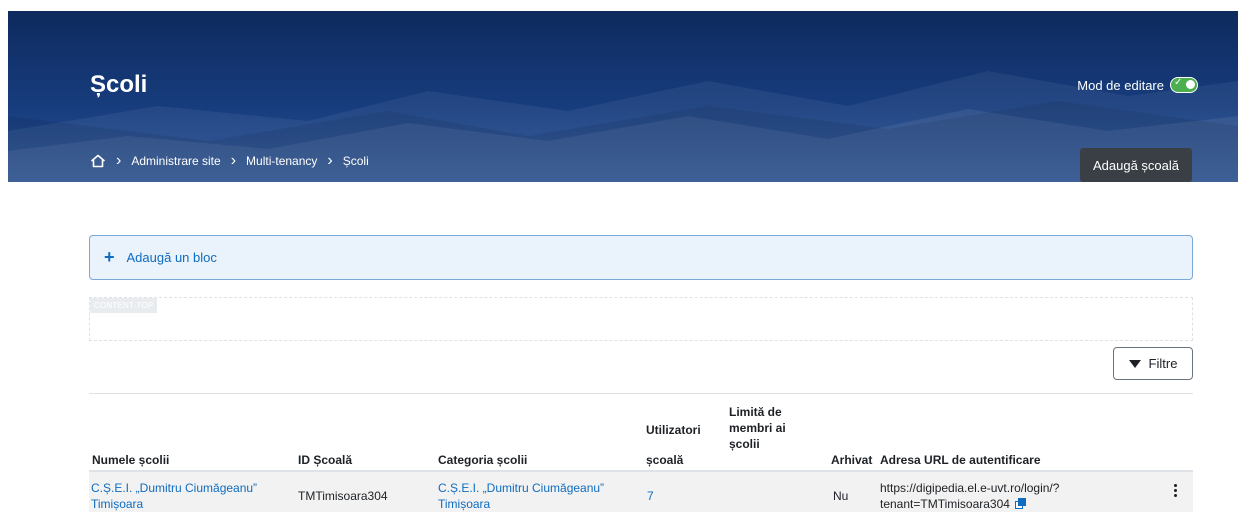  I want to click on toggle-knob, so click(1190, 84).